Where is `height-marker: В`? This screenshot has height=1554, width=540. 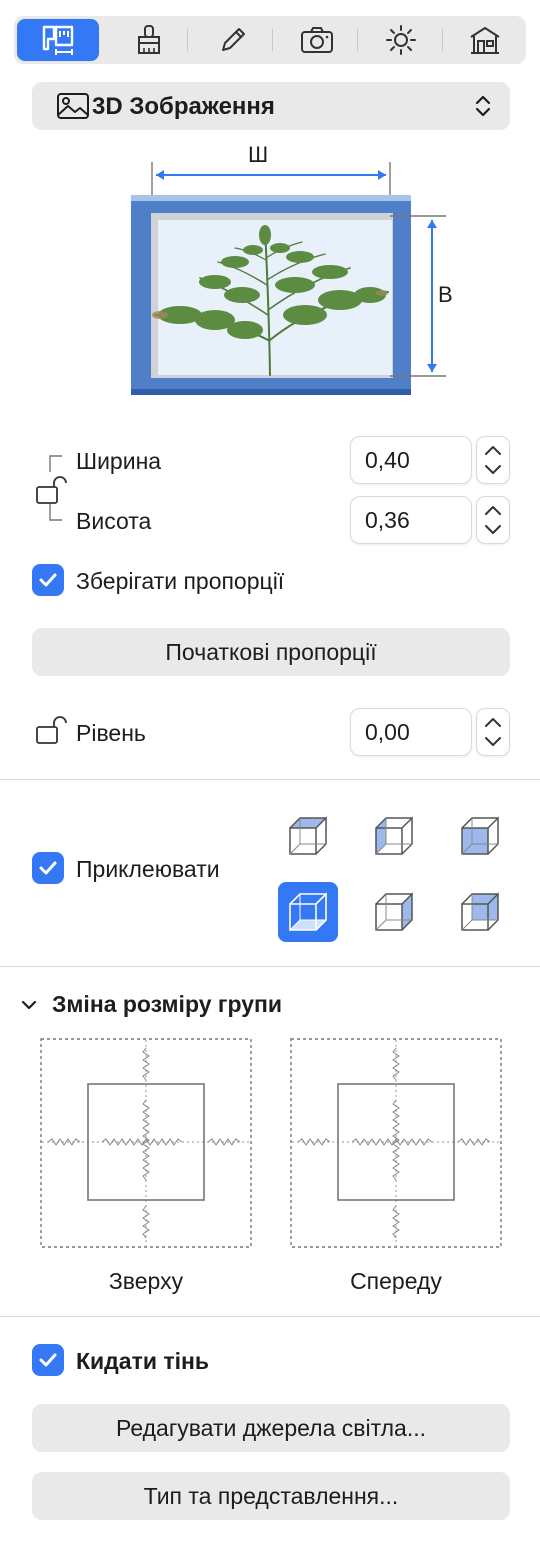 height-marker: В is located at coordinates (445, 294).